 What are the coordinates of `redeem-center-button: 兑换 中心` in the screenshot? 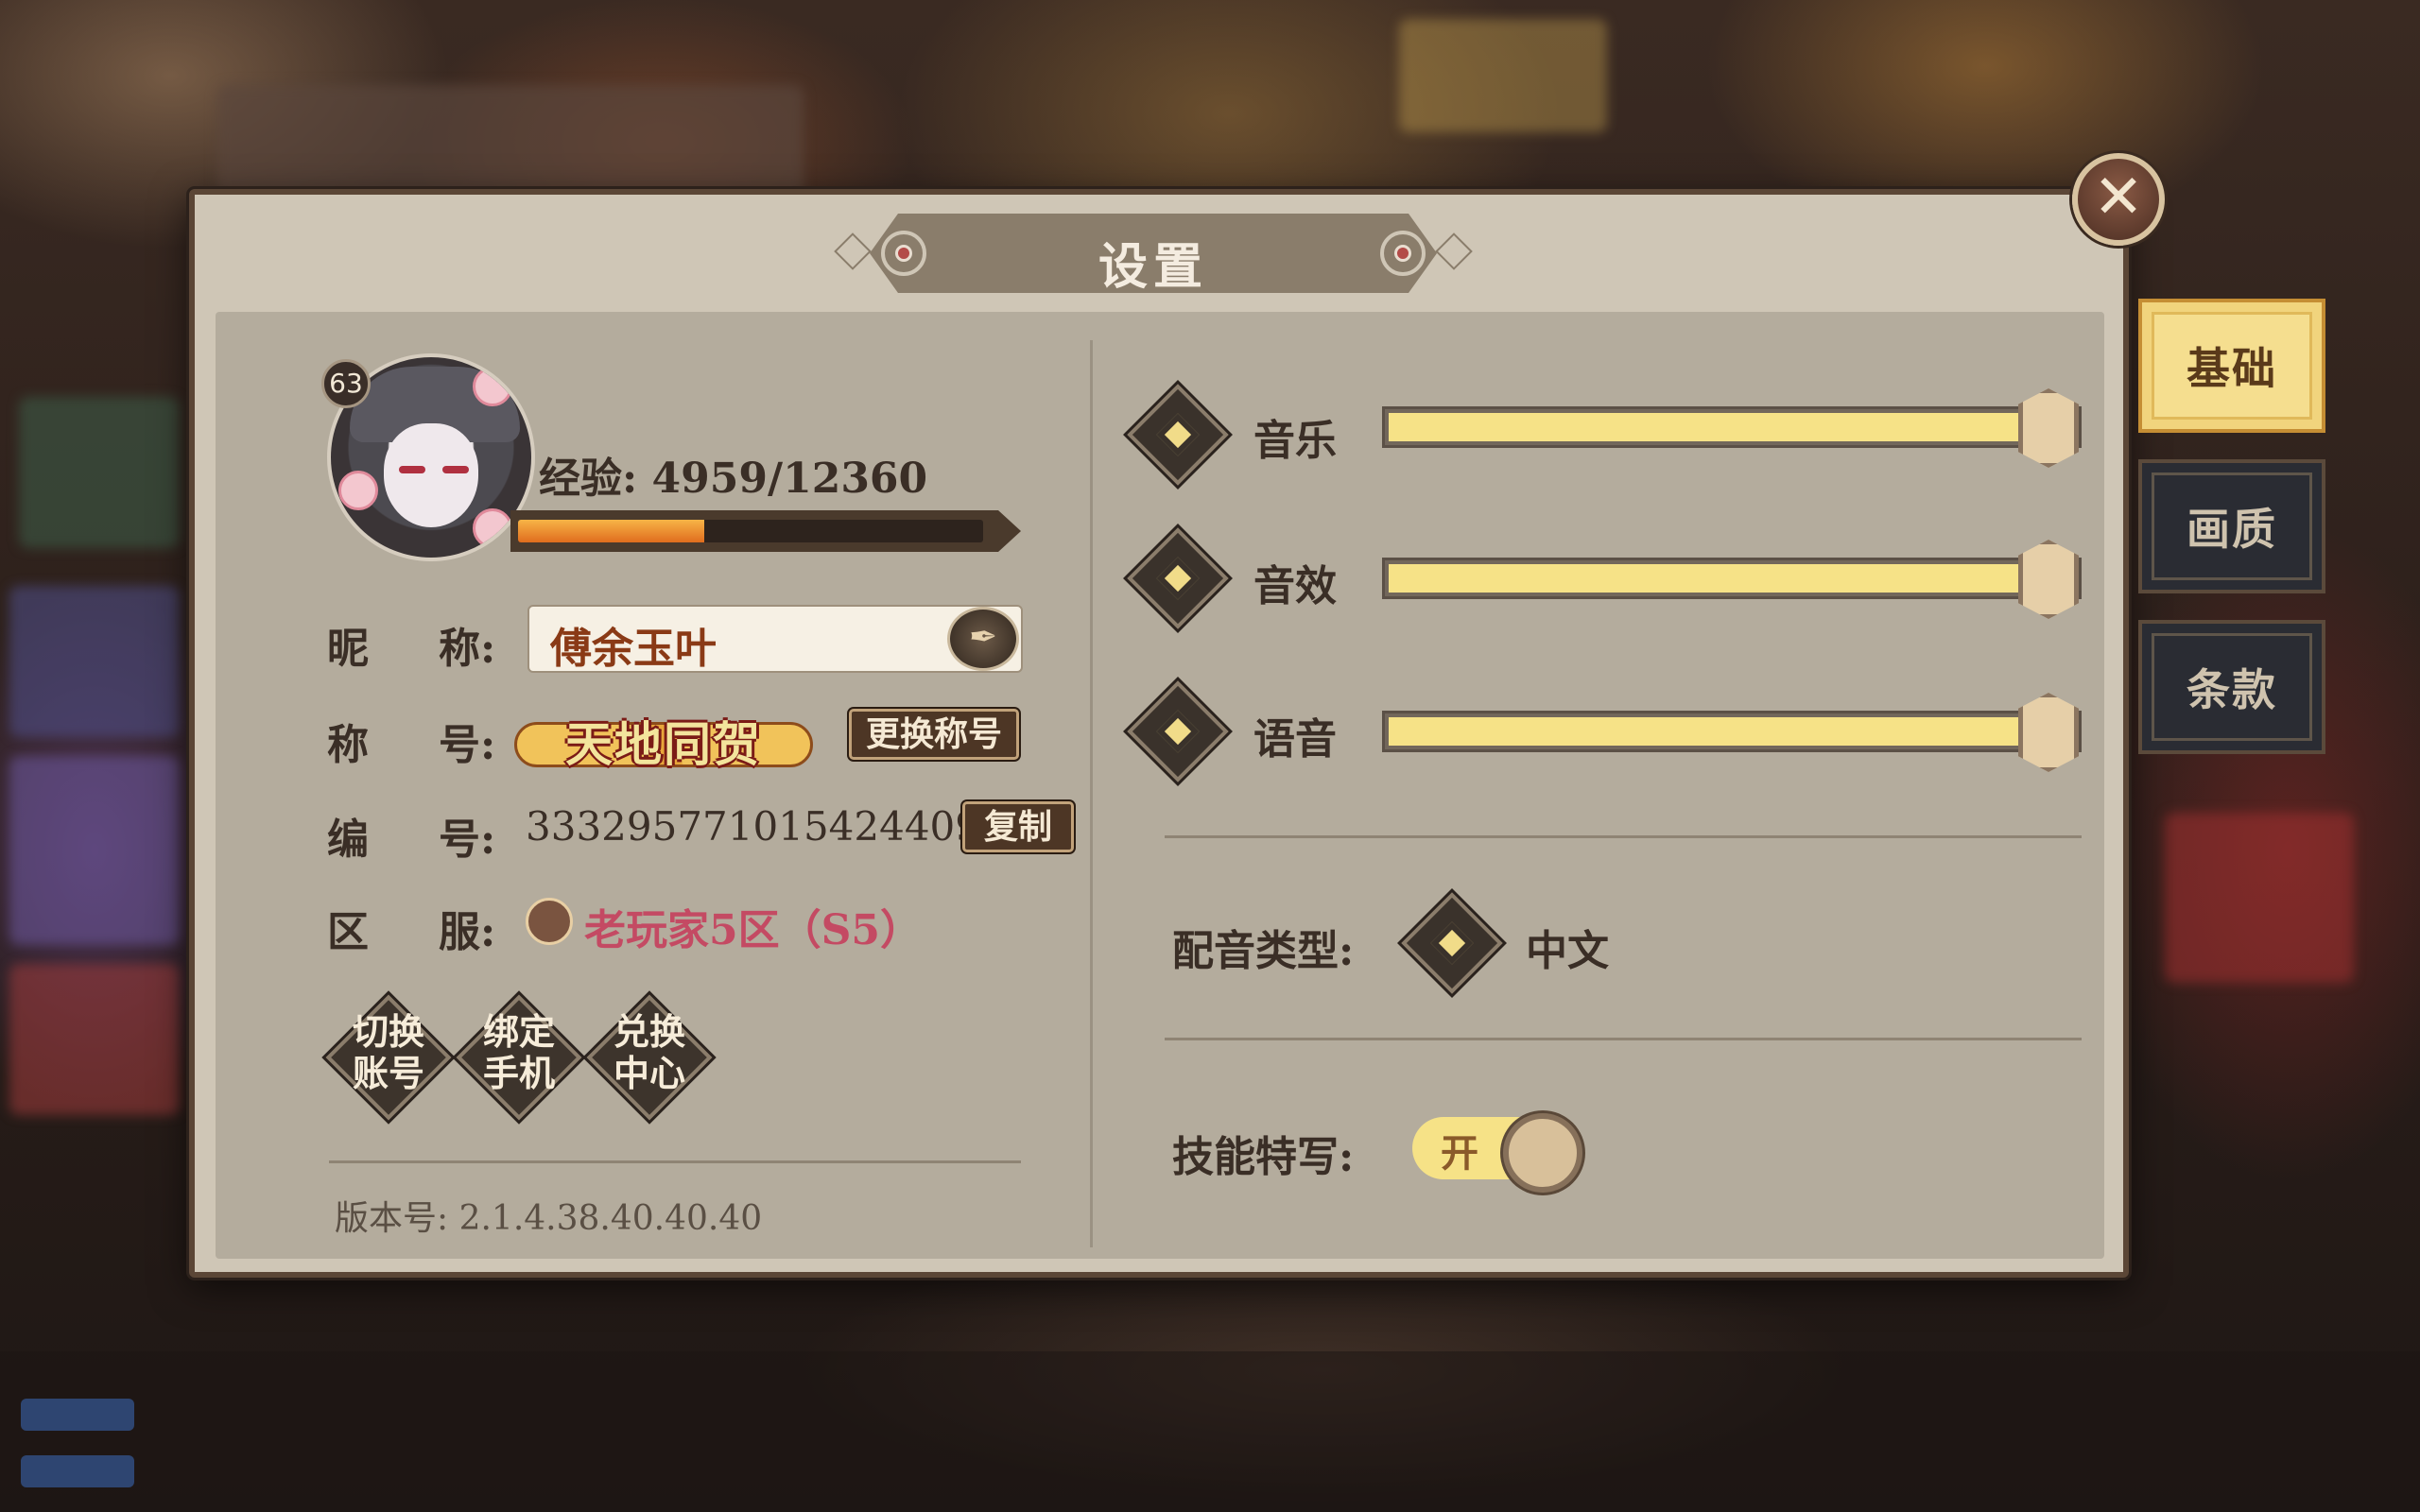 It's located at (649, 1057).